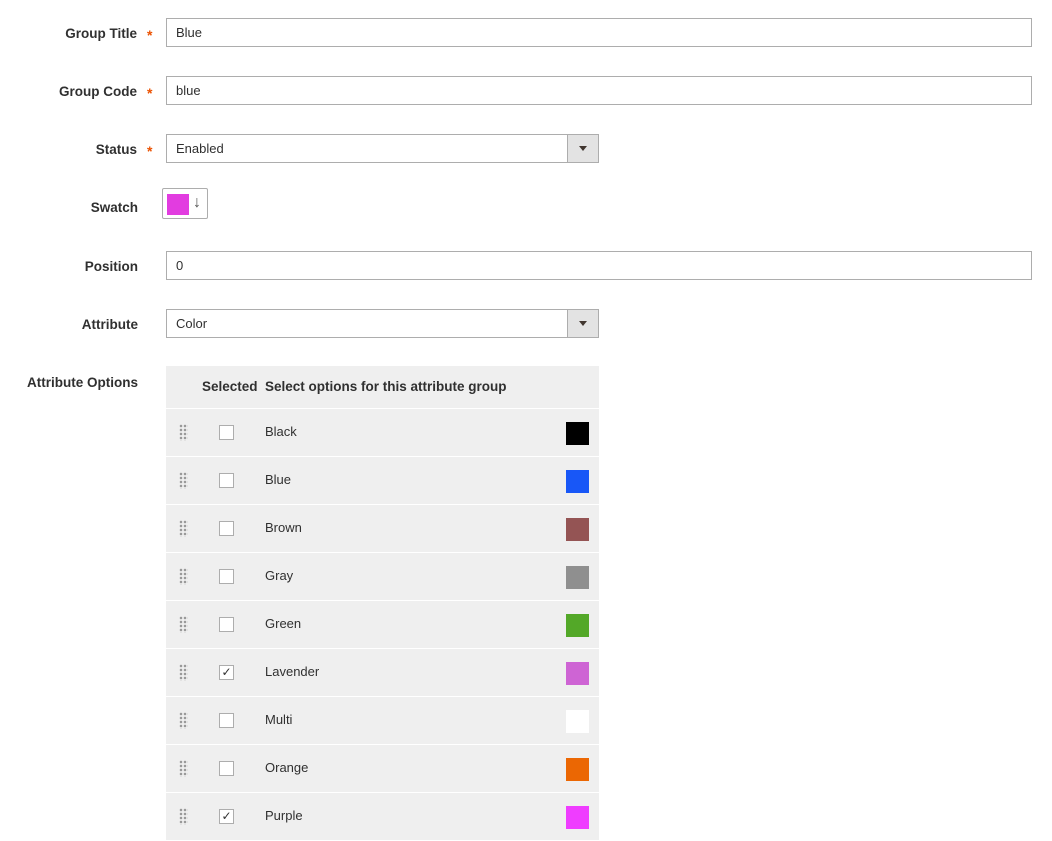  What do you see at coordinates (283, 623) in the screenshot?
I see `option-name: Green` at bounding box center [283, 623].